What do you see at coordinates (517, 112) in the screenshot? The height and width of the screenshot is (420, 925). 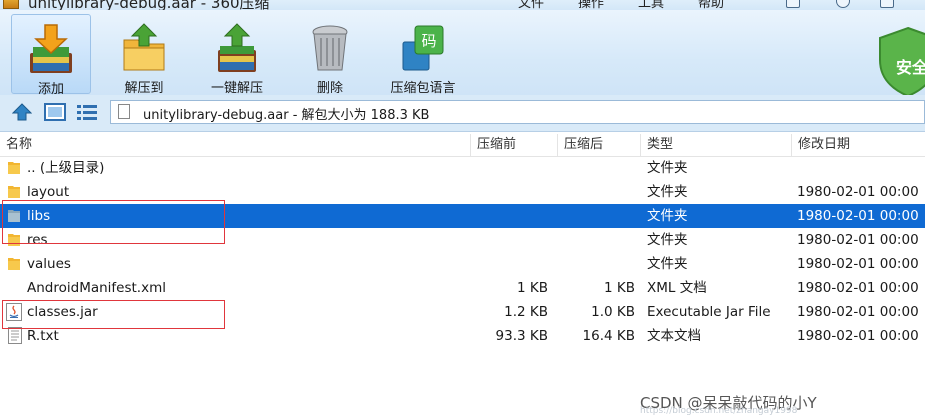 I see `path-field: unitylibrary-debug.aar - 解包大小为 188.3 KB` at bounding box center [517, 112].